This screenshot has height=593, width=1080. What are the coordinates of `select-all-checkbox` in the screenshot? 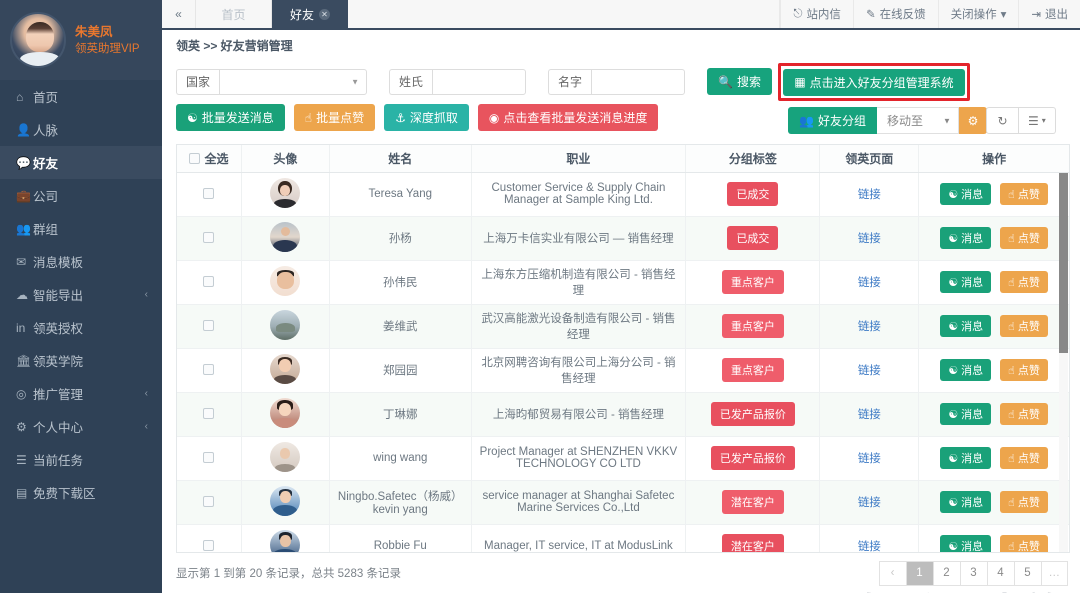 It's located at (195, 158).